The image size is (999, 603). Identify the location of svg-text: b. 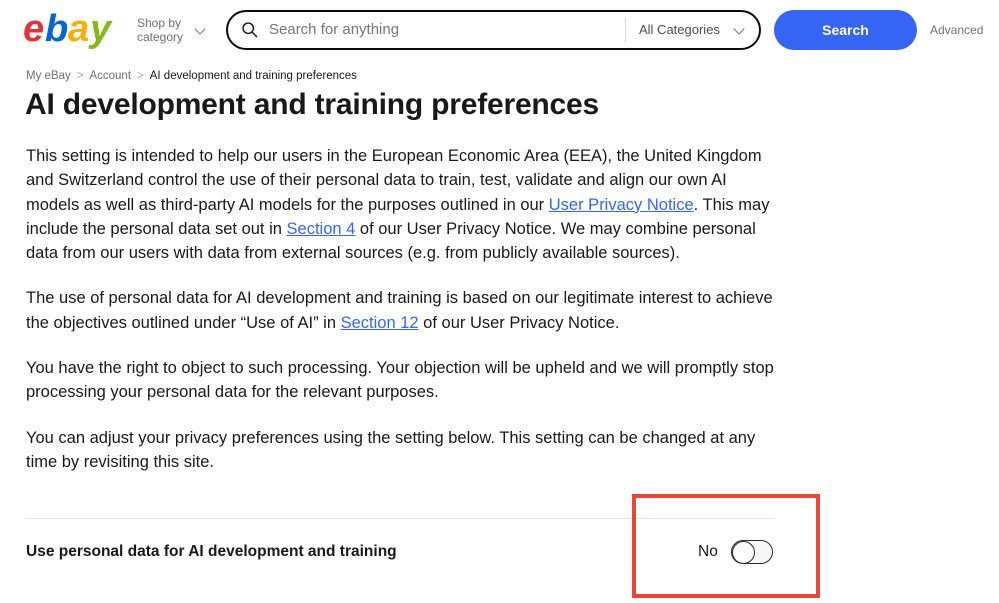
(56, 29).